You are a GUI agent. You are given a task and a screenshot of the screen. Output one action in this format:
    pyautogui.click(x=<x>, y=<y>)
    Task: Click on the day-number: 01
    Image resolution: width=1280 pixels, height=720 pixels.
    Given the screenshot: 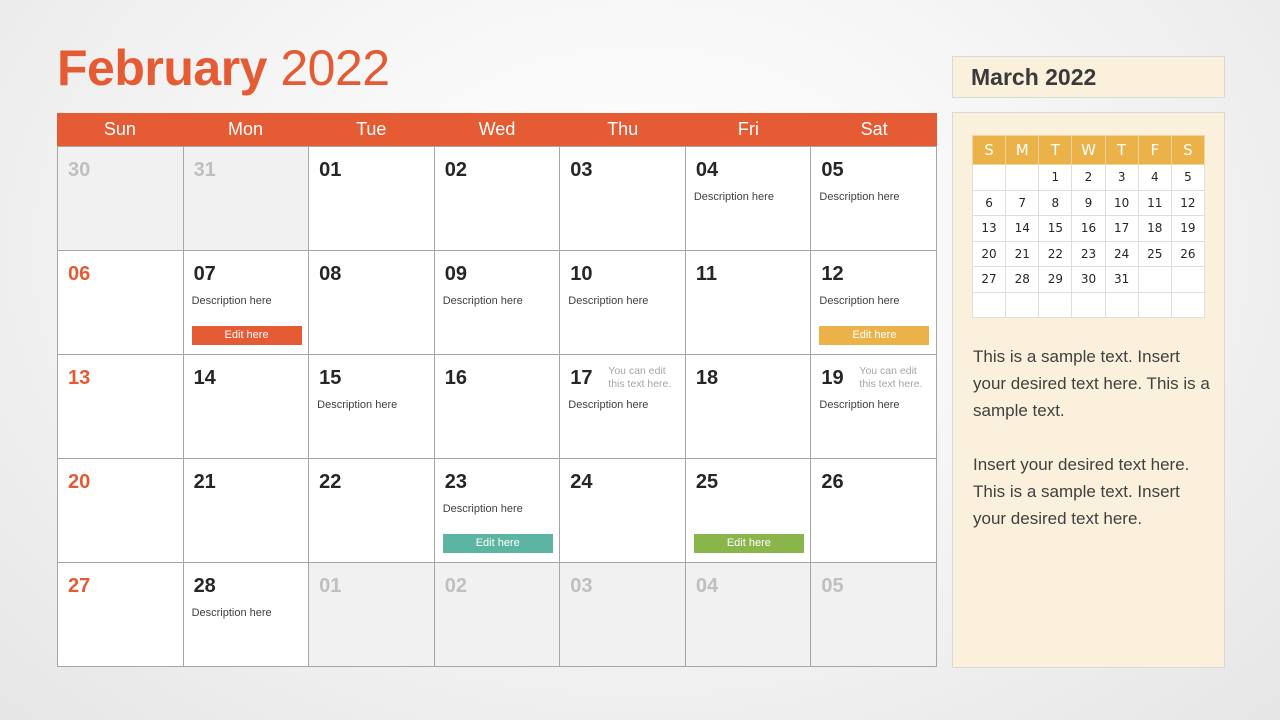 What is the action you would take?
    pyautogui.click(x=330, y=170)
    